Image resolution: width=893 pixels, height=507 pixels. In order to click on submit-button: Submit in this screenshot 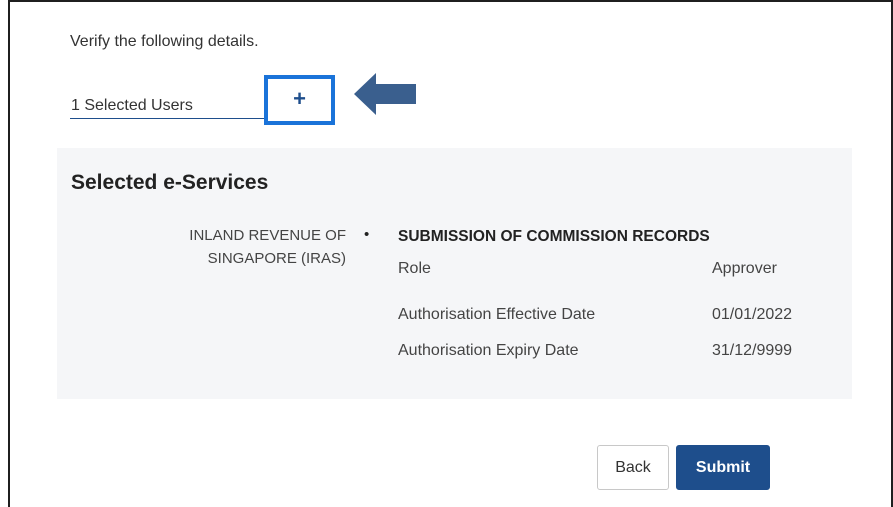, I will do `click(723, 467)`.